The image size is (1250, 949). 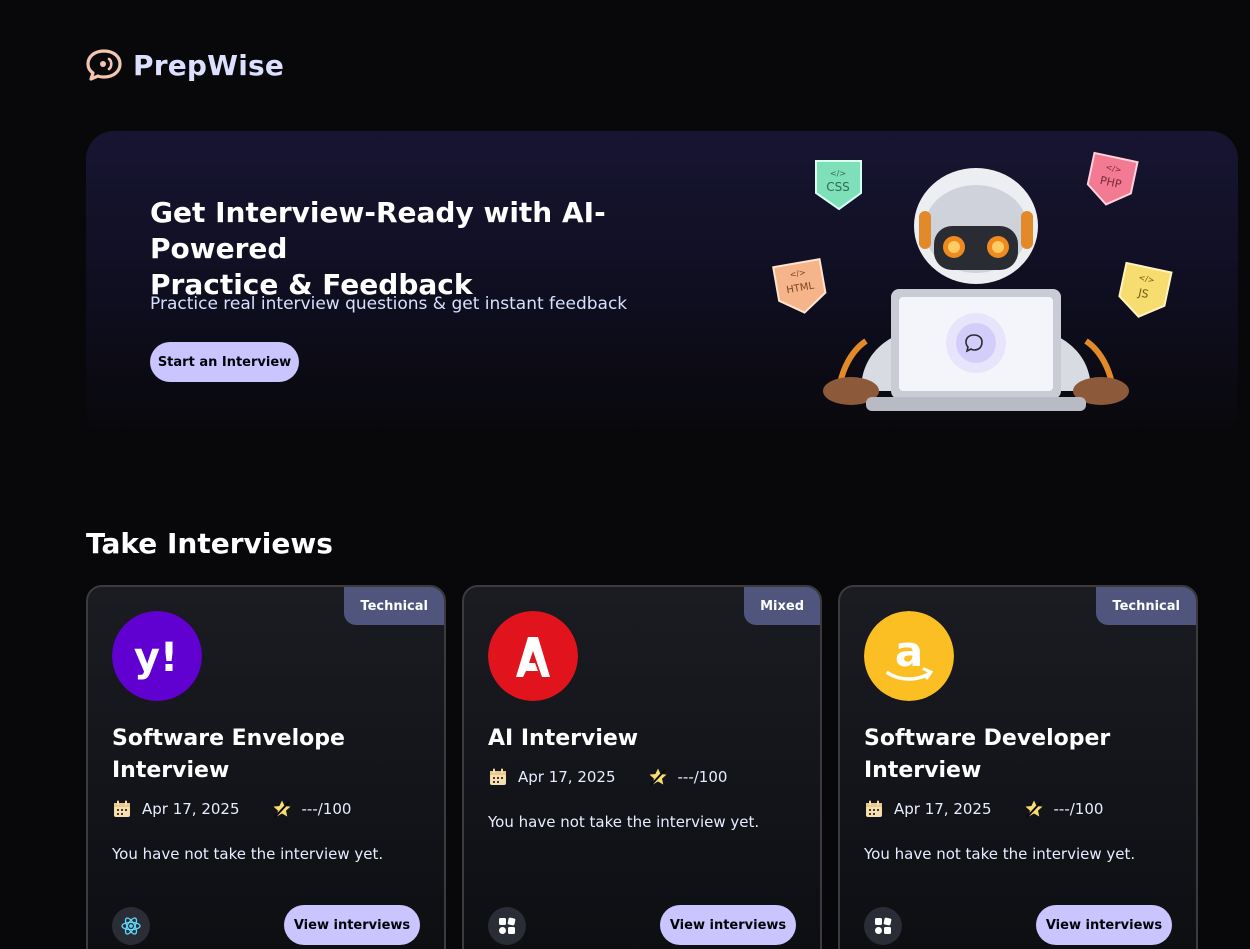 I want to click on card-title: Software Developer Interview, so click(x=987, y=754).